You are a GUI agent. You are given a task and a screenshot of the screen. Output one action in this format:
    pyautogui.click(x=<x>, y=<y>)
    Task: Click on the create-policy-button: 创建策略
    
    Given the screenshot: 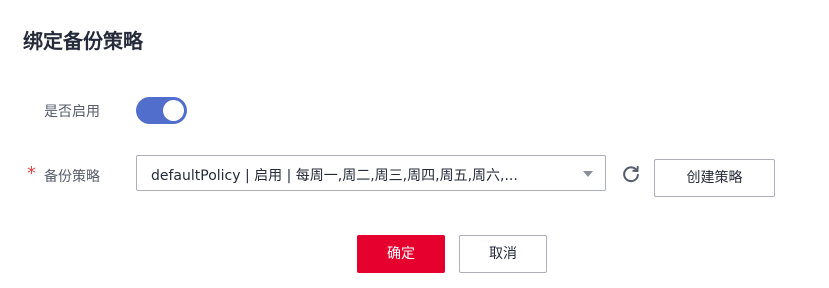 What is the action you would take?
    pyautogui.click(x=714, y=178)
    